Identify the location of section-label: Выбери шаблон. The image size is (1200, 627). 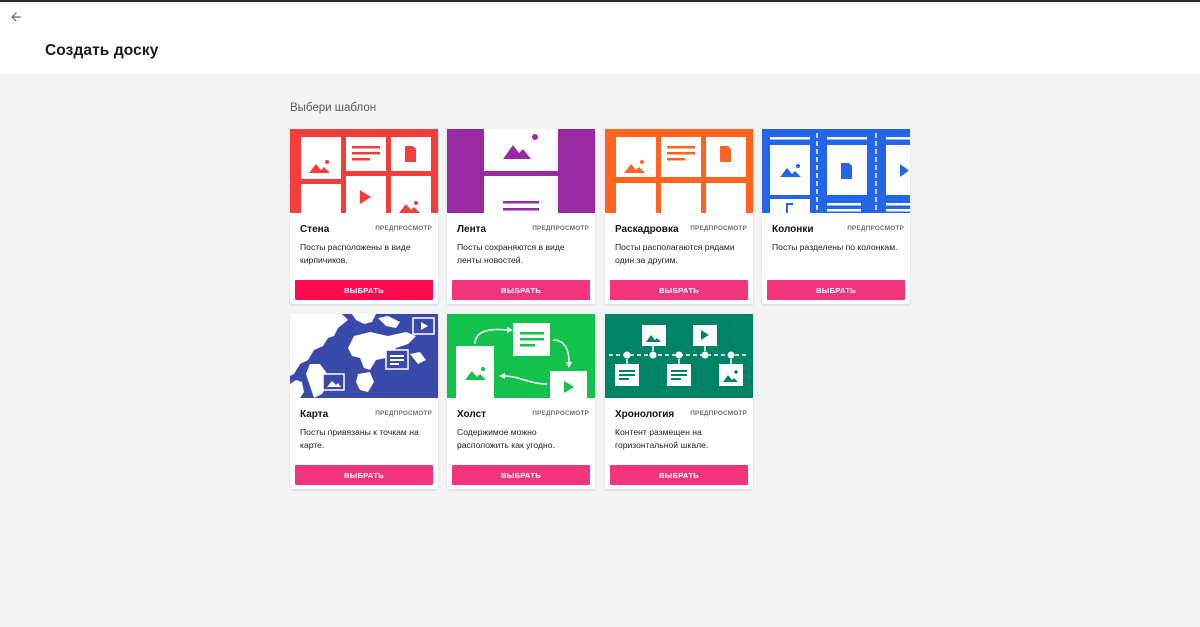
(333, 108).